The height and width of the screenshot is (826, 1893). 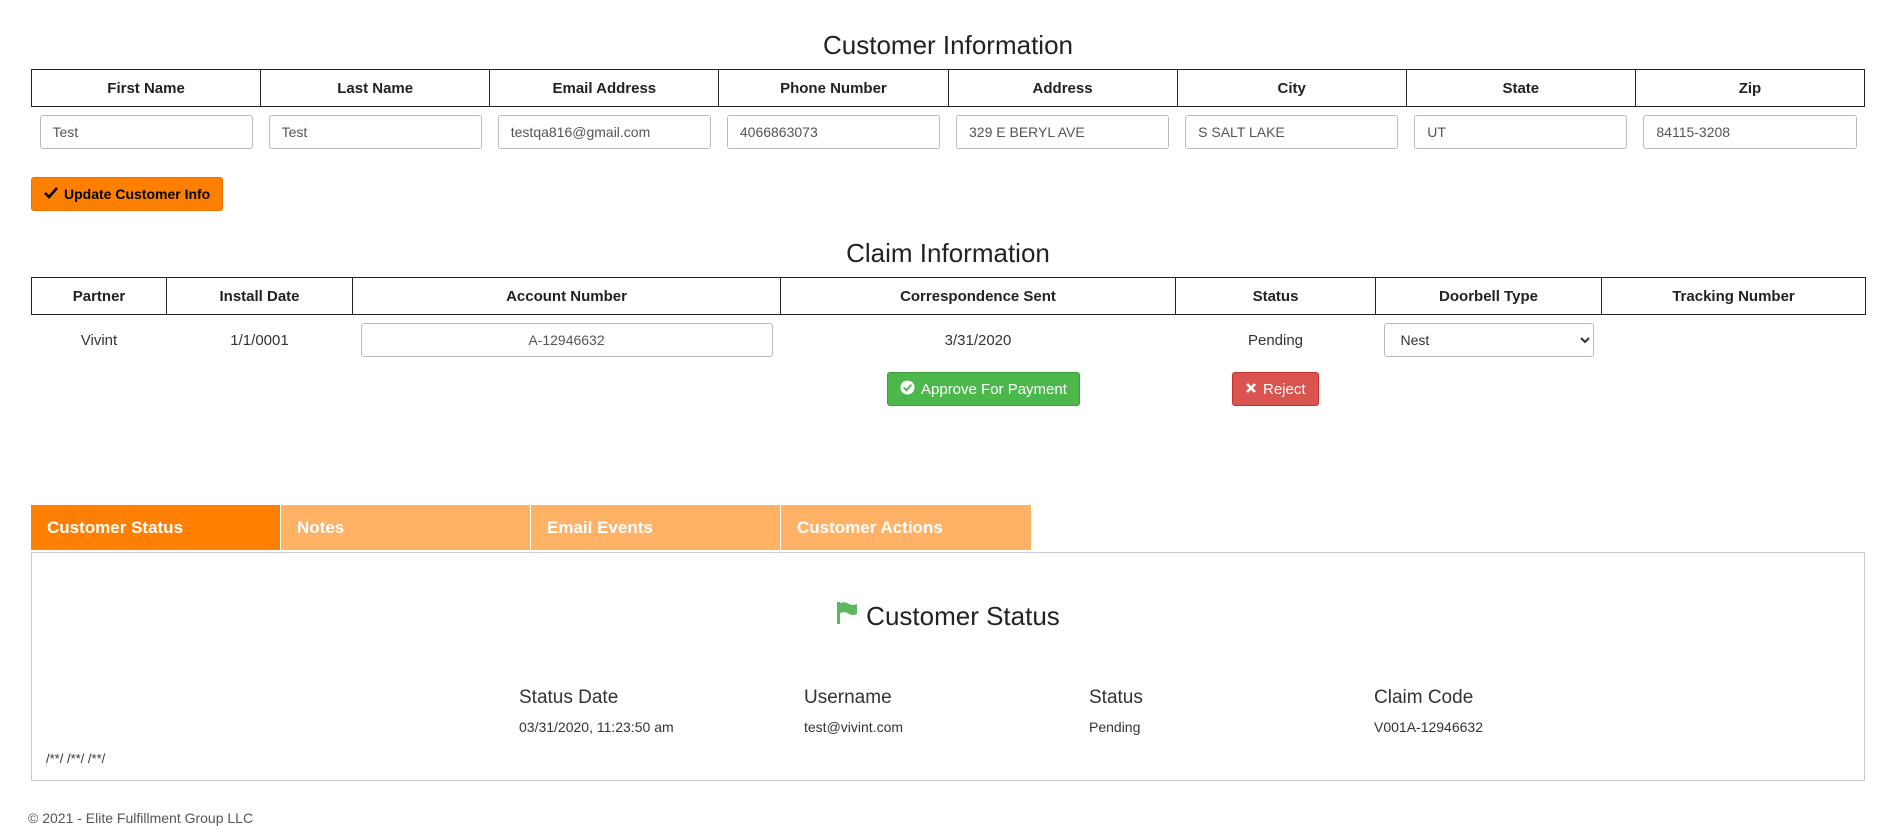 What do you see at coordinates (596, 727) in the screenshot?
I see `status-date-value: 03/31/2020, 11:23:50 am` at bounding box center [596, 727].